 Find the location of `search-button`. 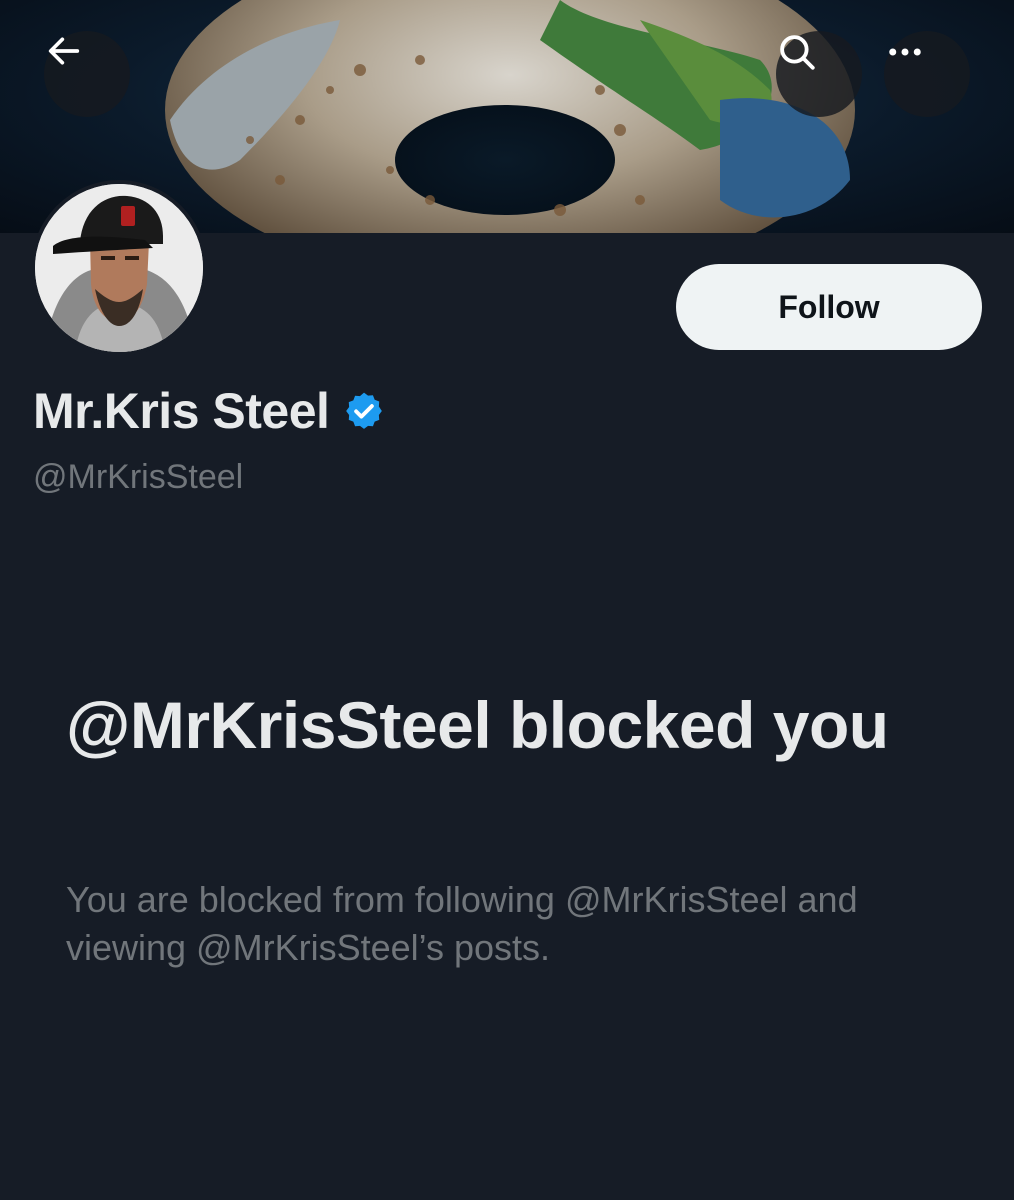

search-button is located at coordinates (819, 74).